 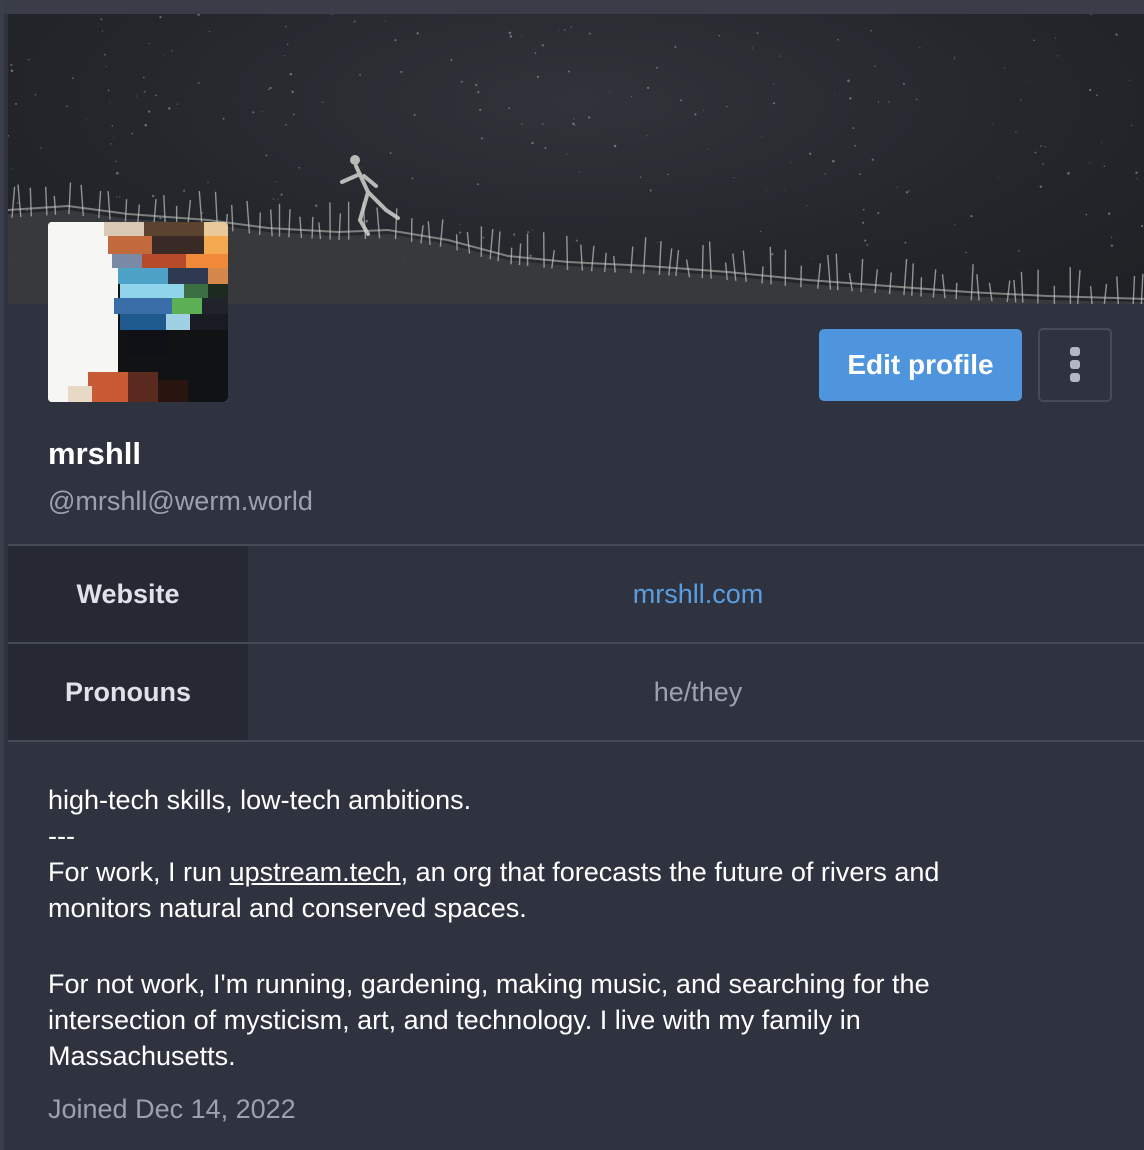 What do you see at coordinates (370, 195) in the screenshot?
I see `runner-figure` at bounding box center [370, 195].